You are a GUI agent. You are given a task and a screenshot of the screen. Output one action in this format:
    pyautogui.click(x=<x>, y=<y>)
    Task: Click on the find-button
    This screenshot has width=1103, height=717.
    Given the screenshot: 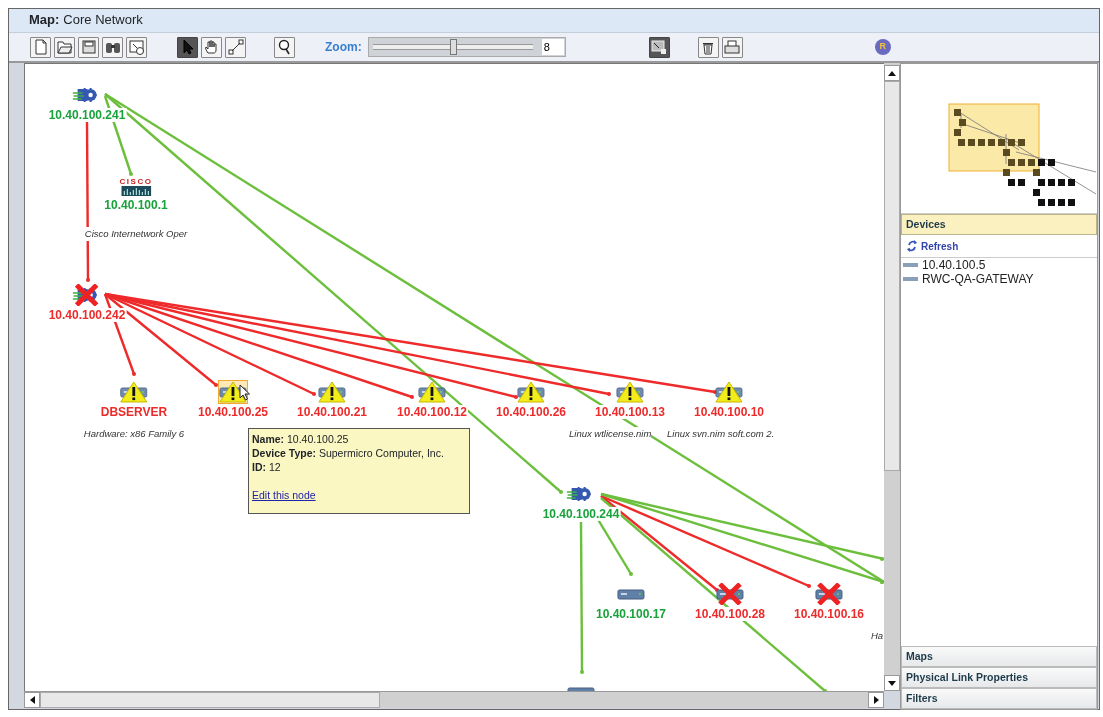 What is the action you would take?
    pyautogui.click(x=112, y=47)
    